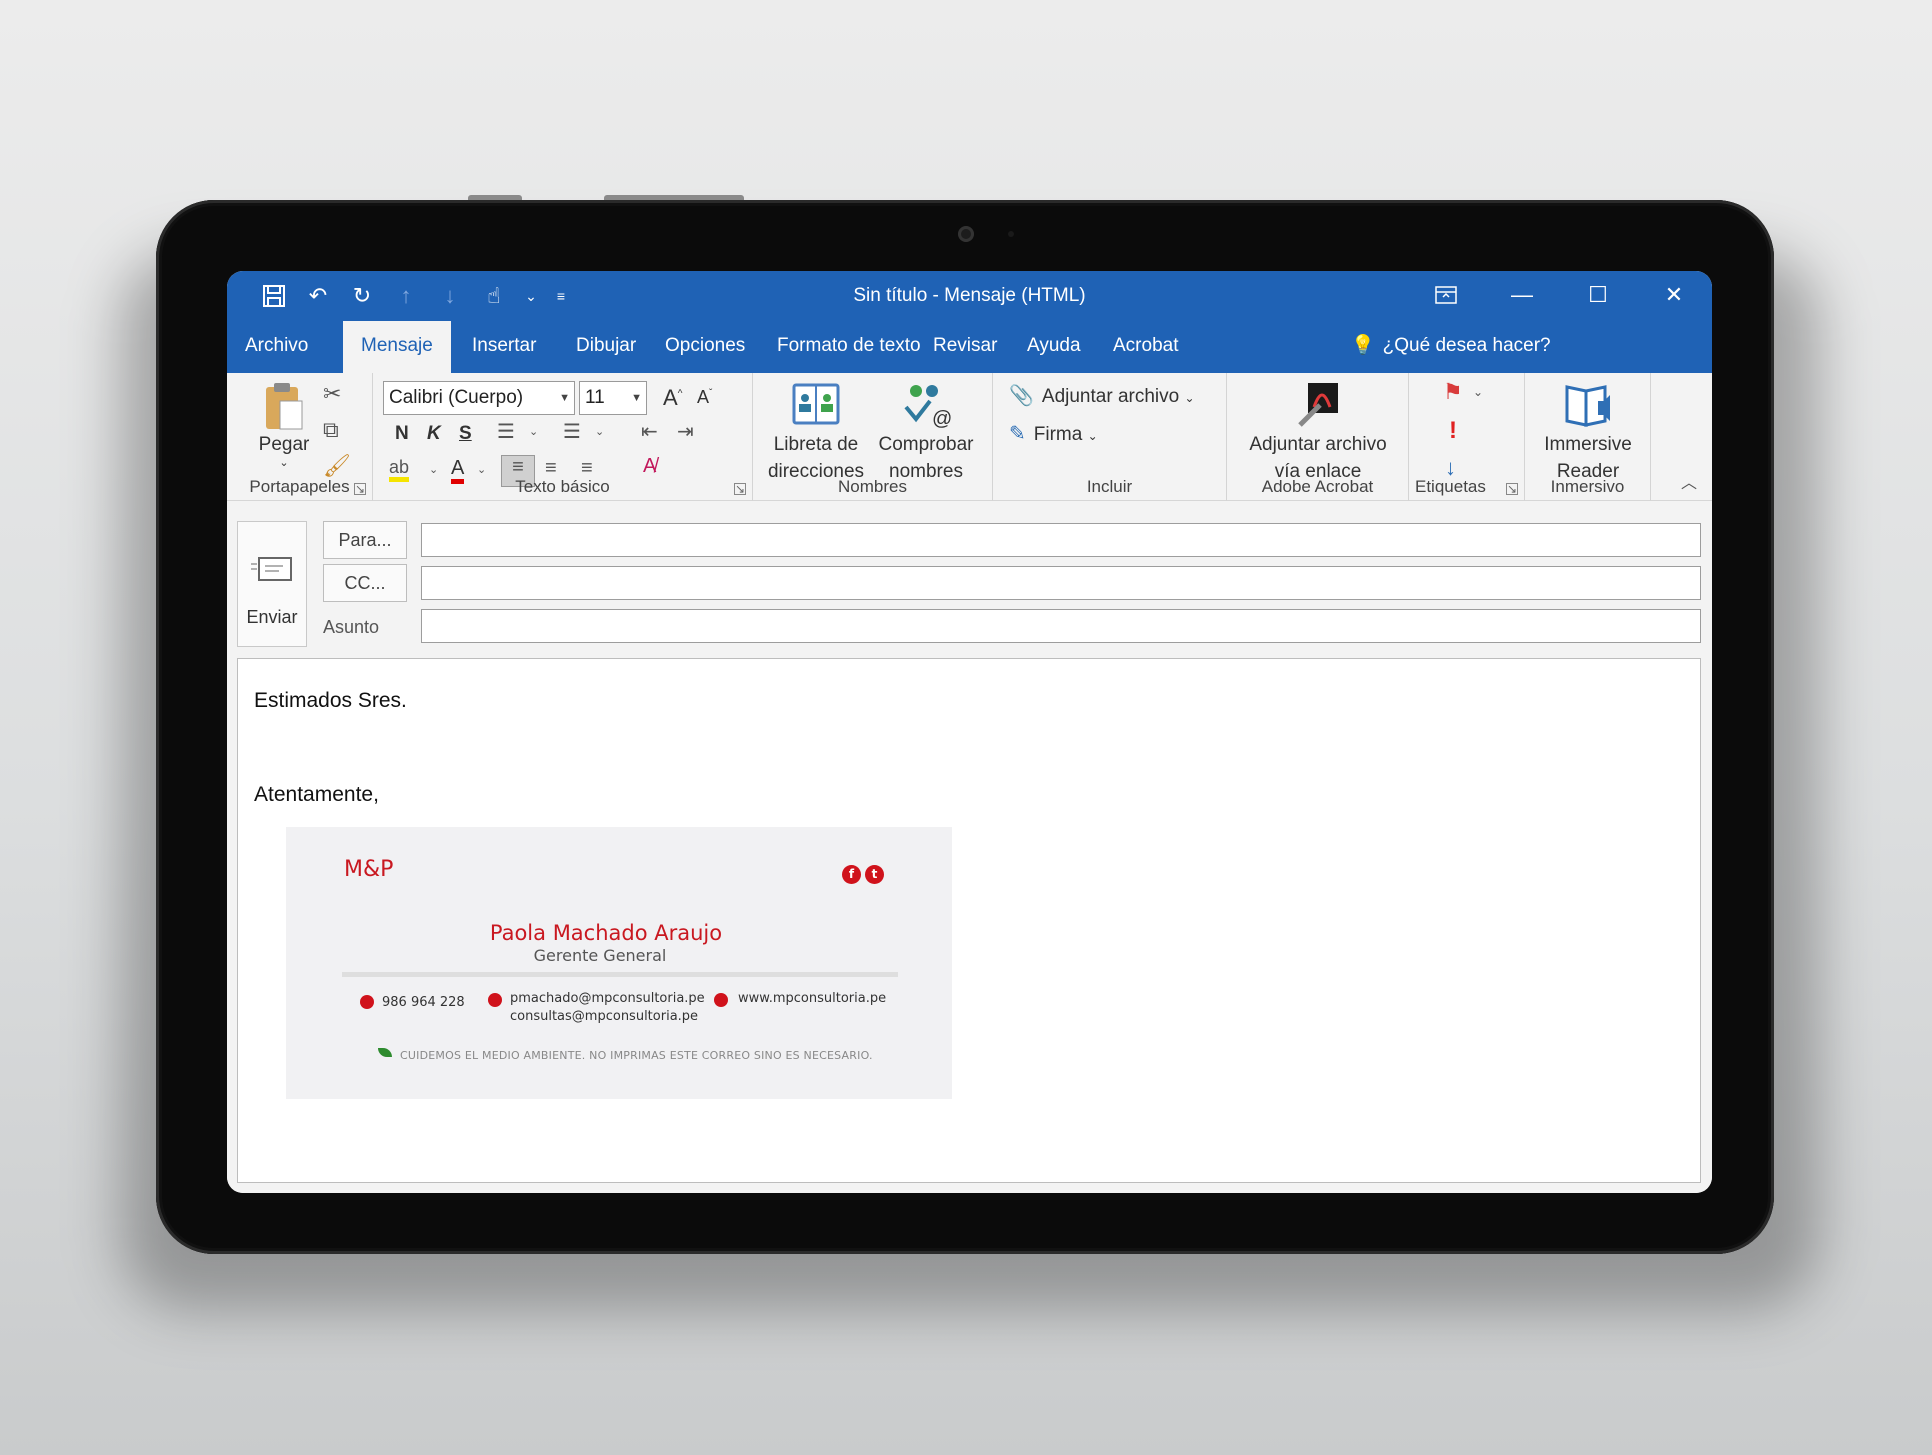  I want to click on tab-opciones: Opciones, so click(705, 347).